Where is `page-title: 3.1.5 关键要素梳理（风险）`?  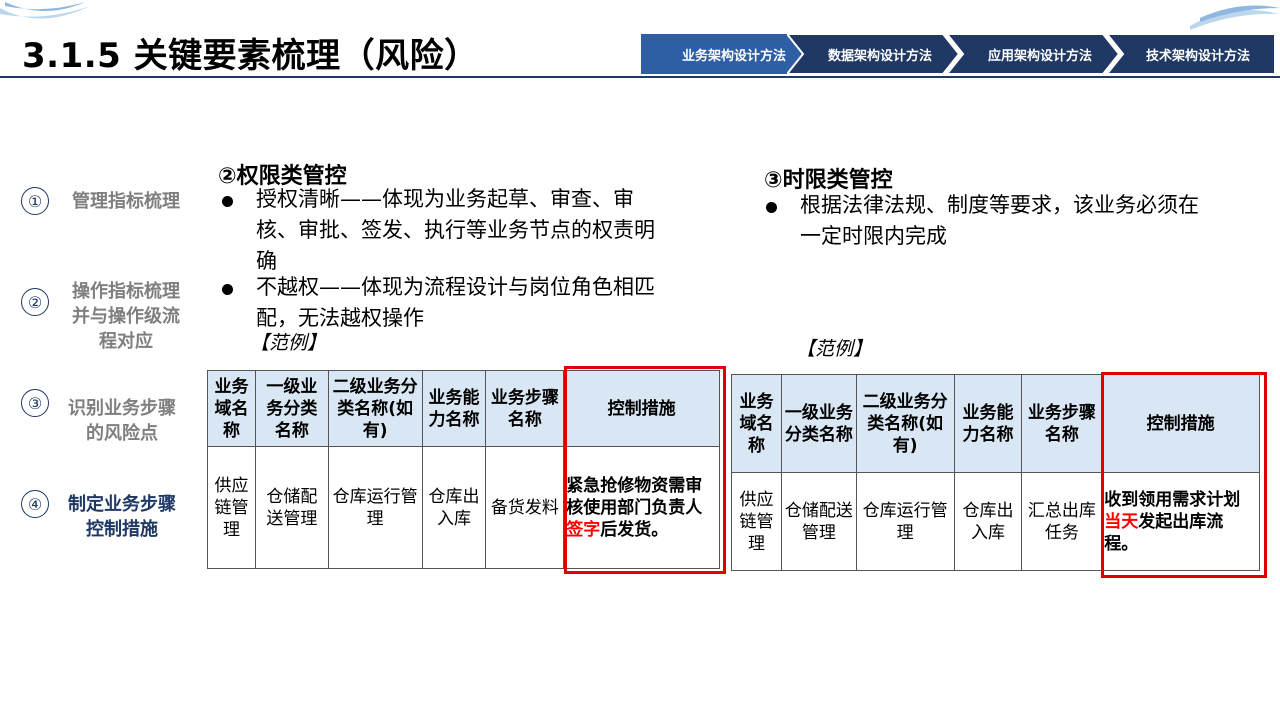 page-title: 3.1.5 关键要素梳理（风险） is located at coordinates (250, 56).